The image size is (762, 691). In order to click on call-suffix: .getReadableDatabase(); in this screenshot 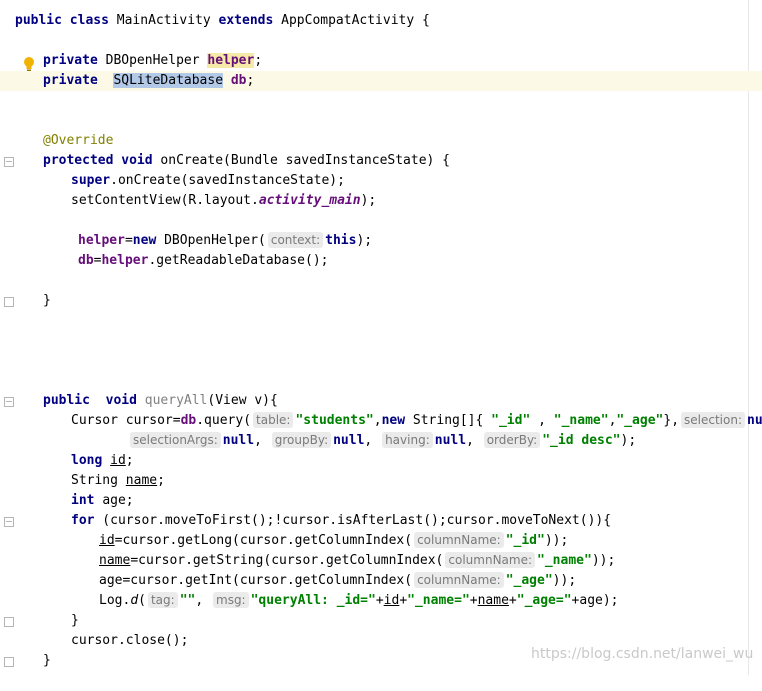, I will do `click(238, 260)`.